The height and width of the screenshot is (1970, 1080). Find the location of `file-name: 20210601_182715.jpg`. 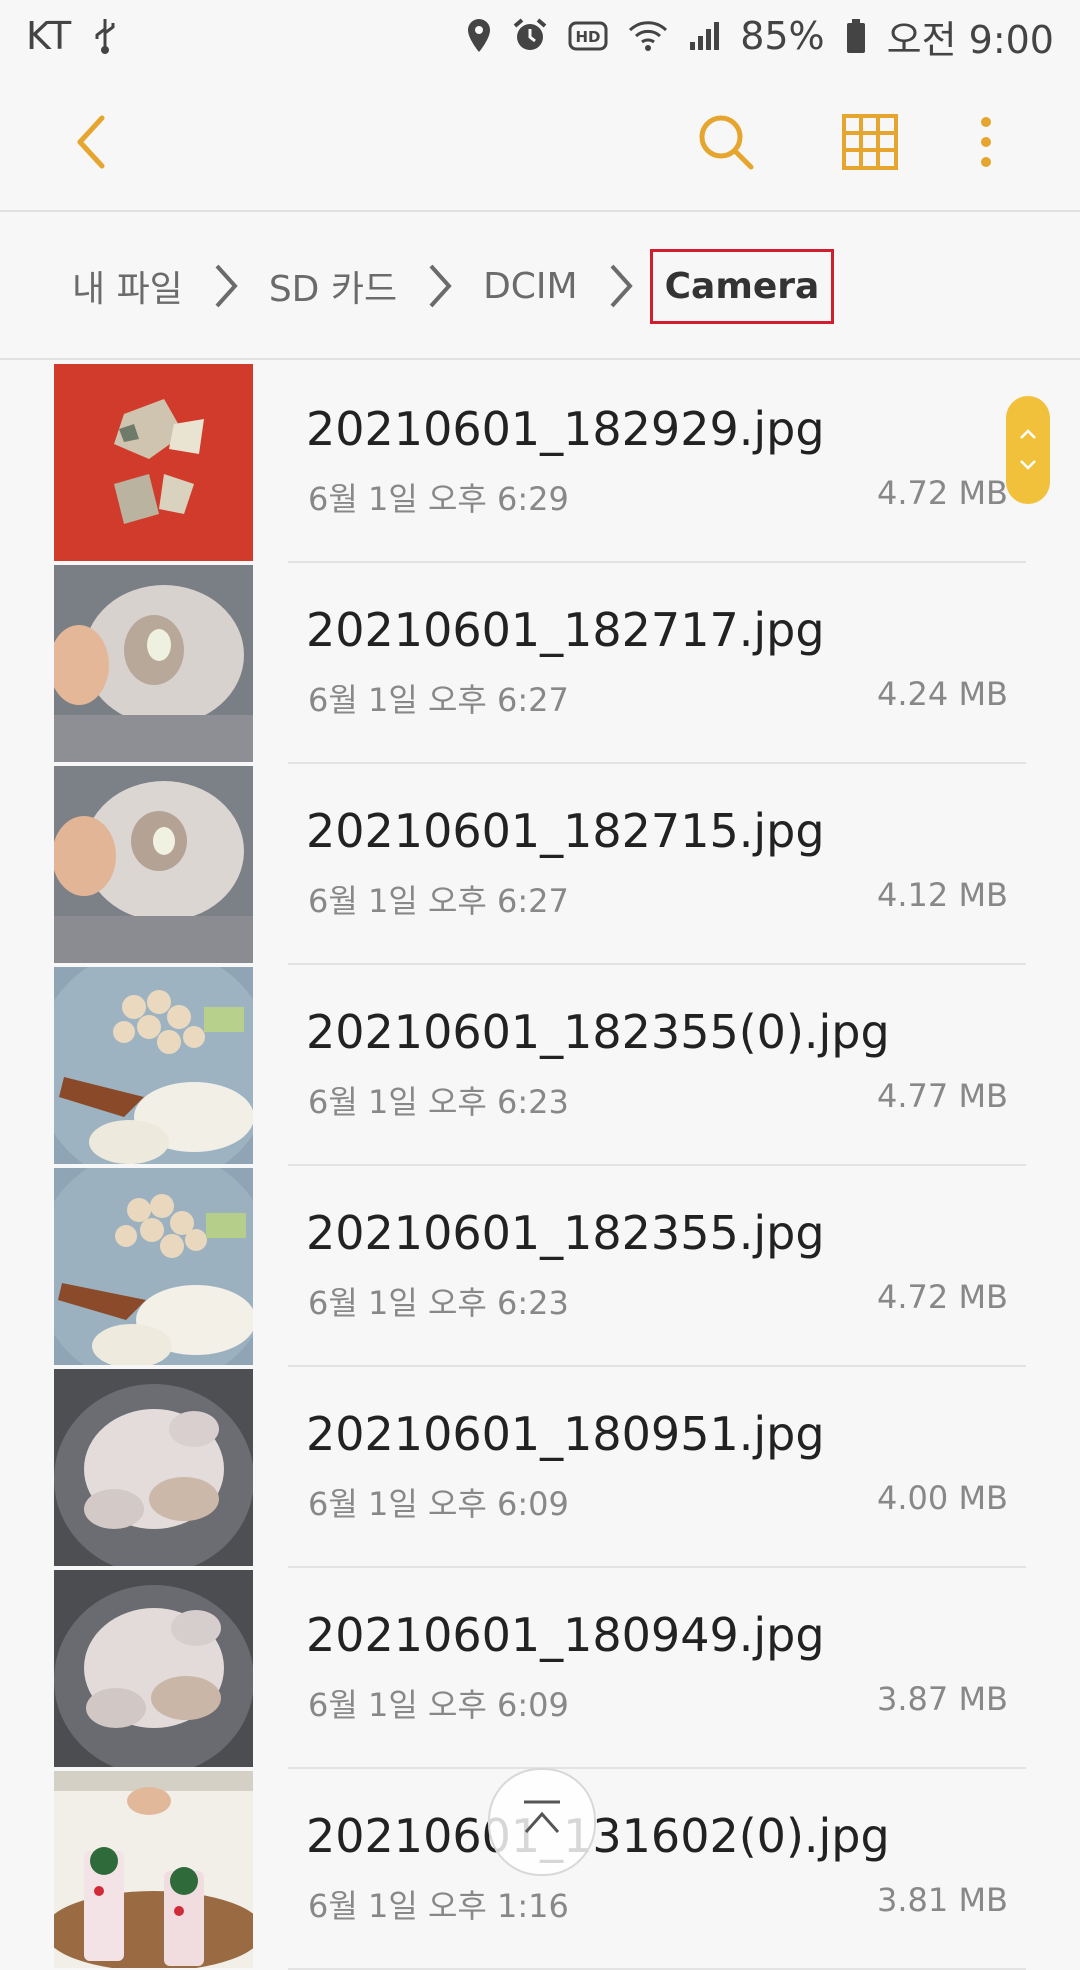

file-name: 20210601_182715.jpg is located at coordinates (565, 831).